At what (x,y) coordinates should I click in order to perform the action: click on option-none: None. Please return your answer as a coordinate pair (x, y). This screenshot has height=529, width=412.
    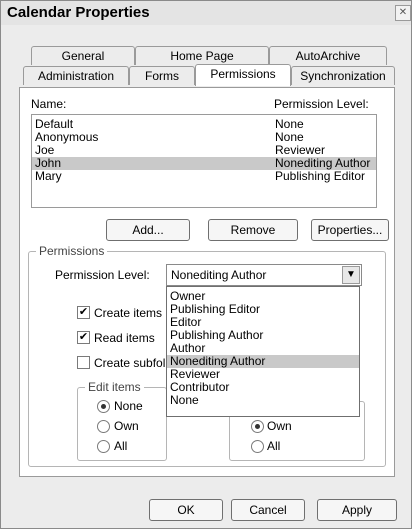
    Looking at the image, I should click on (263, 400).